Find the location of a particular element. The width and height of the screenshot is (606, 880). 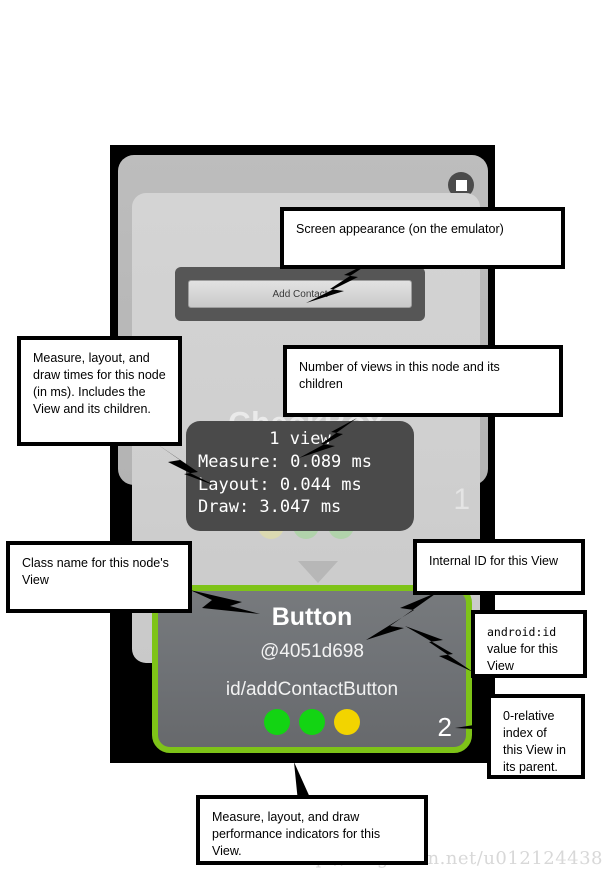

callout-class-name: Class name for this node's View is located at coordinates (99, 577).